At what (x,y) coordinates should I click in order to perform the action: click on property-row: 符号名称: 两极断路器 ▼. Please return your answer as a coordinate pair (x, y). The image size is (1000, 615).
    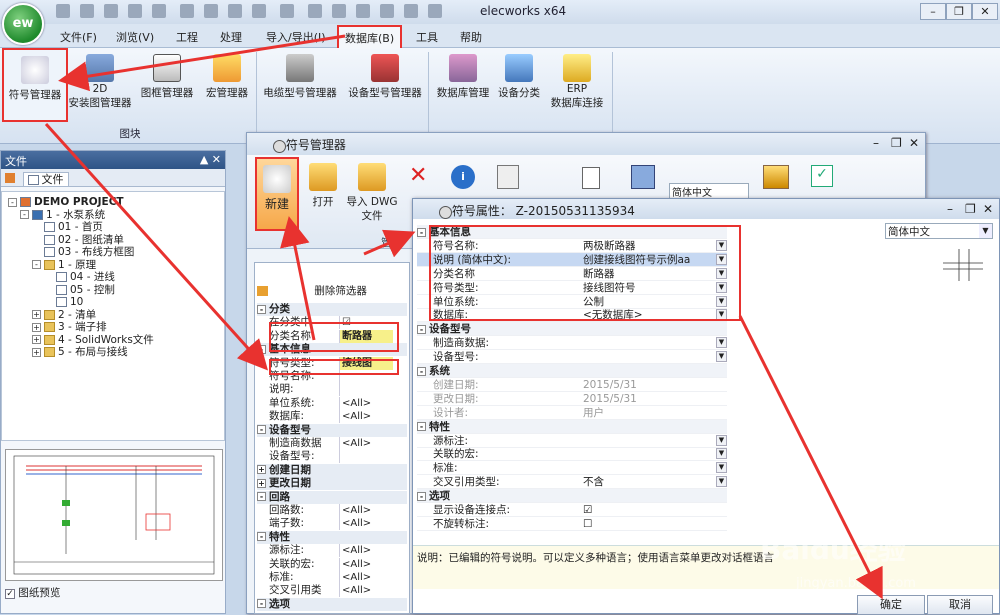
    Looking at the image, I should click on (572, 246).